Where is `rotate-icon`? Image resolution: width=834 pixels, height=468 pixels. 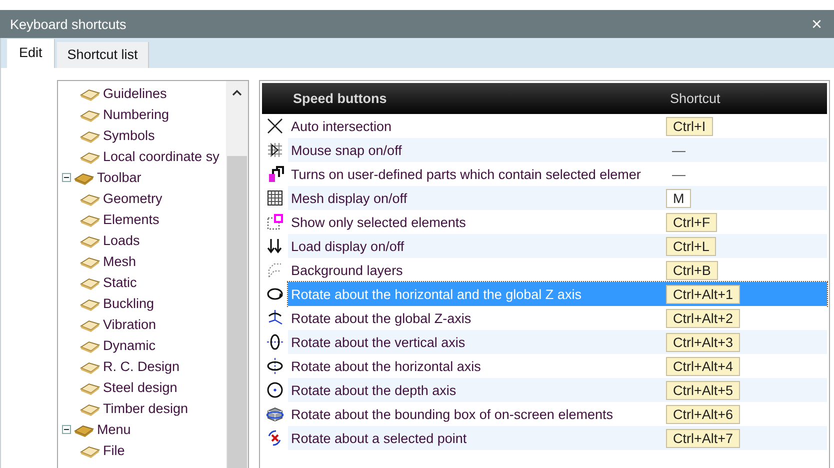 rotate-icon is located at coordinates (275, 294).